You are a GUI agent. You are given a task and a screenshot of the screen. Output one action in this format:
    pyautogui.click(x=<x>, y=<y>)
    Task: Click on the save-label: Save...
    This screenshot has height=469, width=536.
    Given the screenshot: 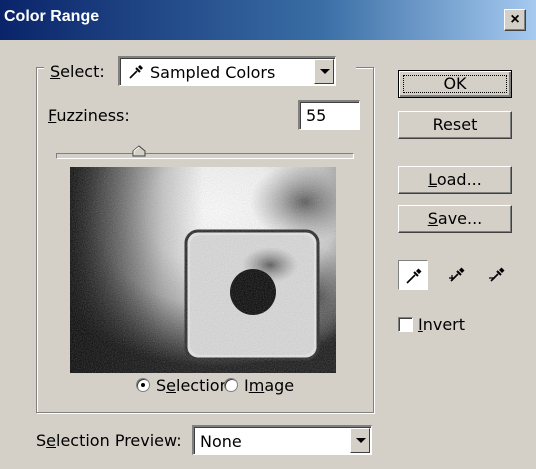 What is the action you would take?
    pyautogui.click(x=455, y=218)
    